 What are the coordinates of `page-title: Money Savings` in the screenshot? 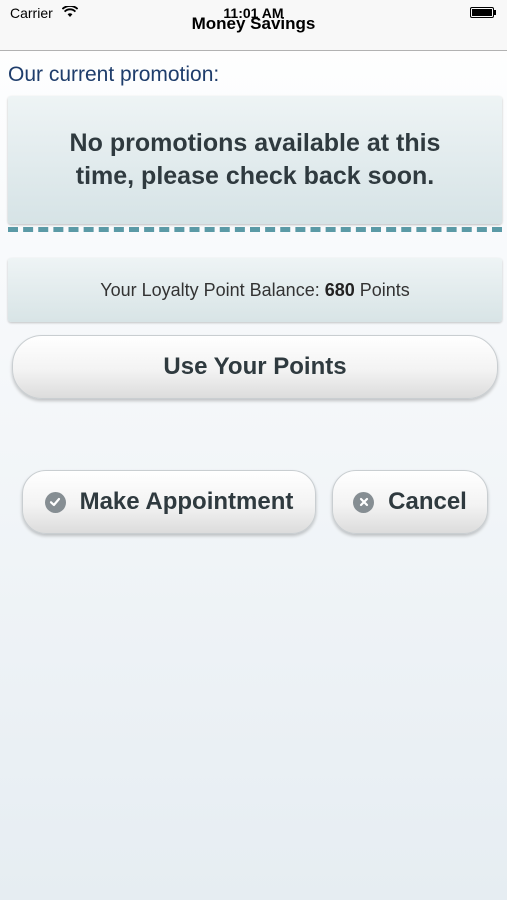 It's located at (253, 23).